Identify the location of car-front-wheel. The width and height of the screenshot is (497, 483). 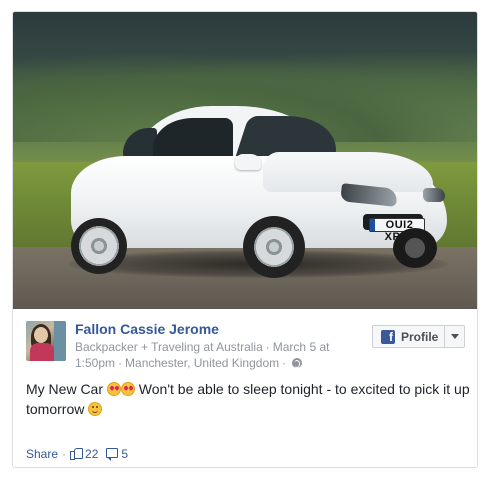
(274, 247).